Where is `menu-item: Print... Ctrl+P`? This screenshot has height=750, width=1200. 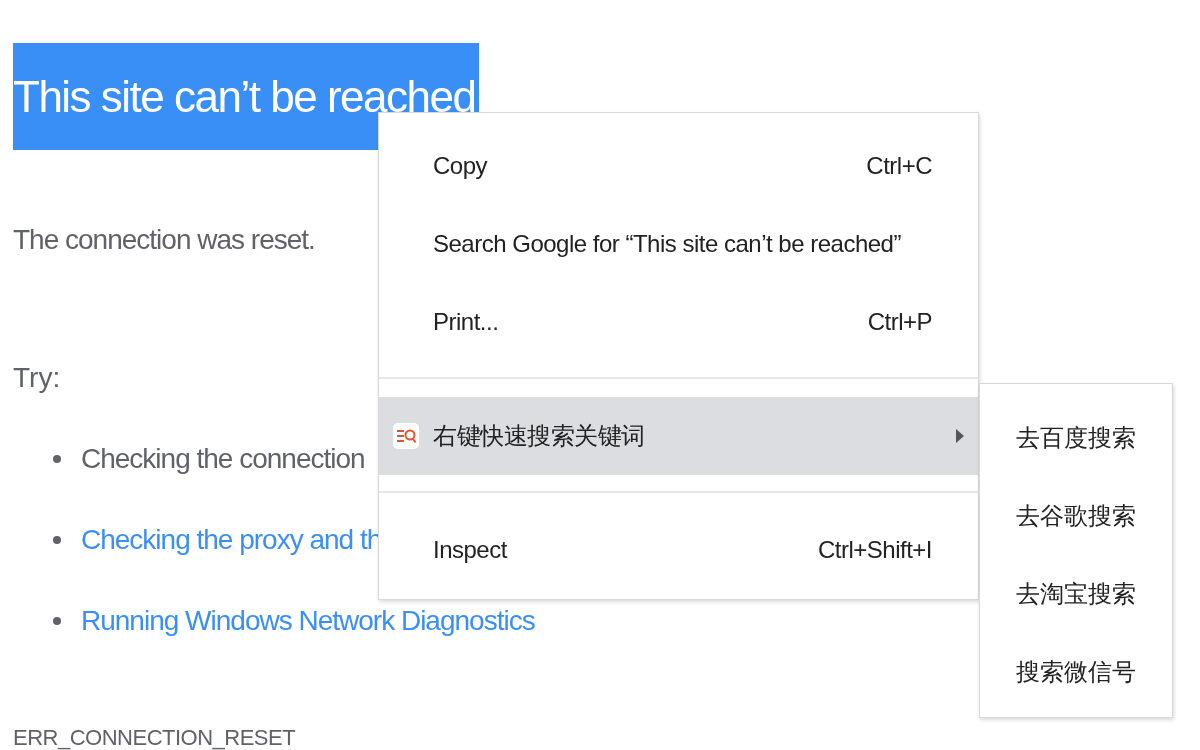 menu-item: Print... Ctrl+P is located at coordinates (678, 322).